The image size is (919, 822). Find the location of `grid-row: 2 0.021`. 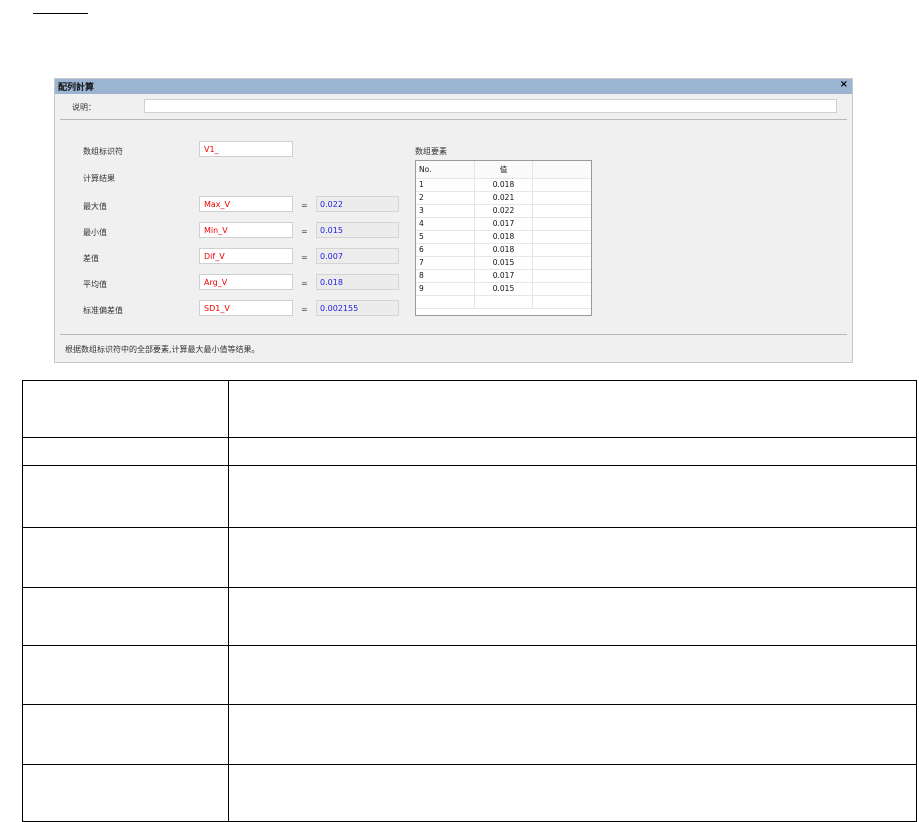

grid-row: 2 0.021 is located at coordinates (503, 198).